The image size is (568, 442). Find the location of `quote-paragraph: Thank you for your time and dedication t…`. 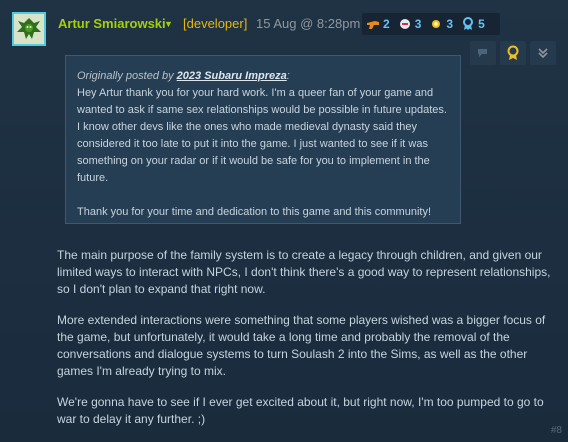

quote-paragraph: Thank you for your time and dedication t… is located at coordinates (254, 212).